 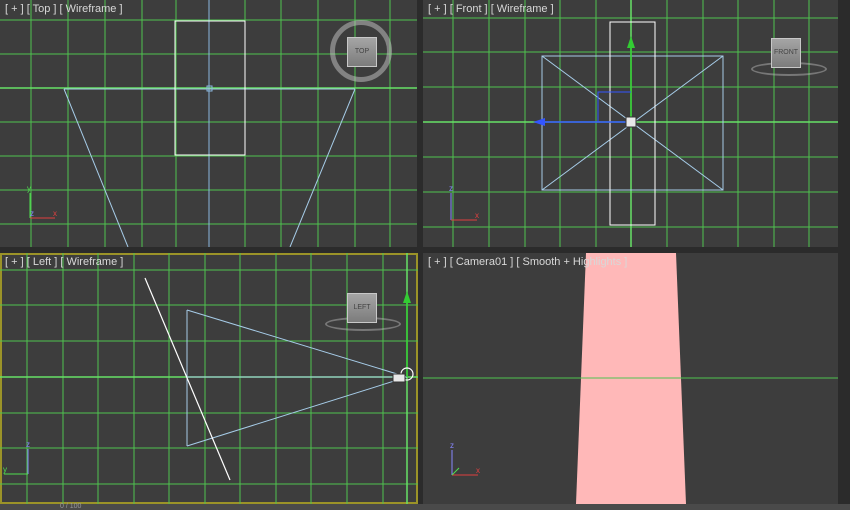 I want to click on axis-gizmo-camera: z x, so click(x=465, y=458).